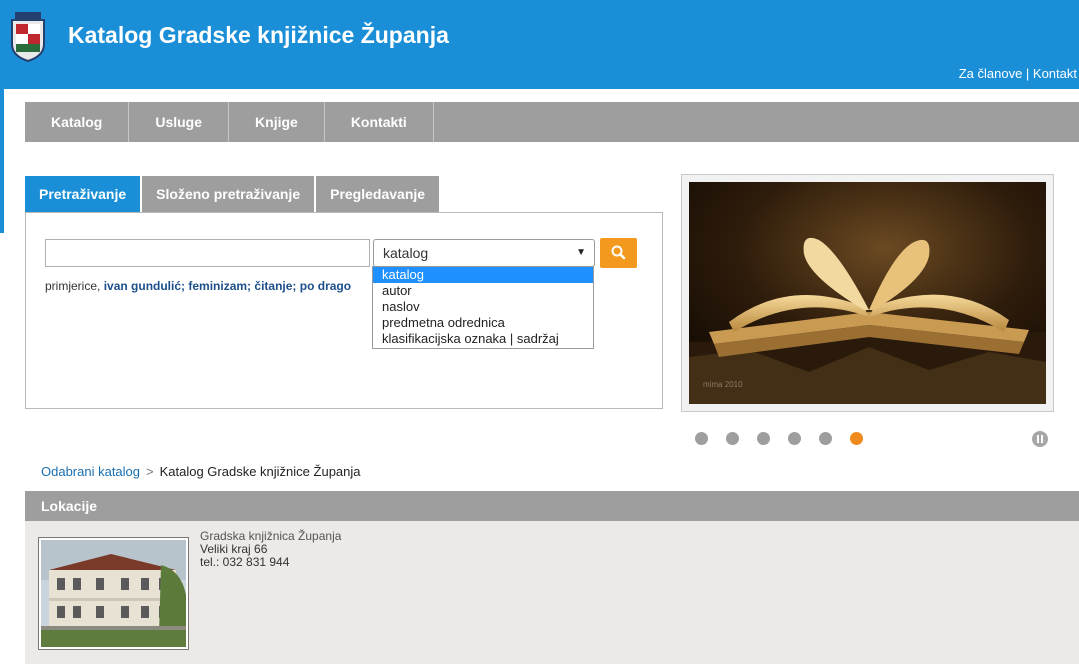 The width and height of the screenshot is (1079, 664). I want to click on example-link: ivan gundulić;, so click(144, 286).